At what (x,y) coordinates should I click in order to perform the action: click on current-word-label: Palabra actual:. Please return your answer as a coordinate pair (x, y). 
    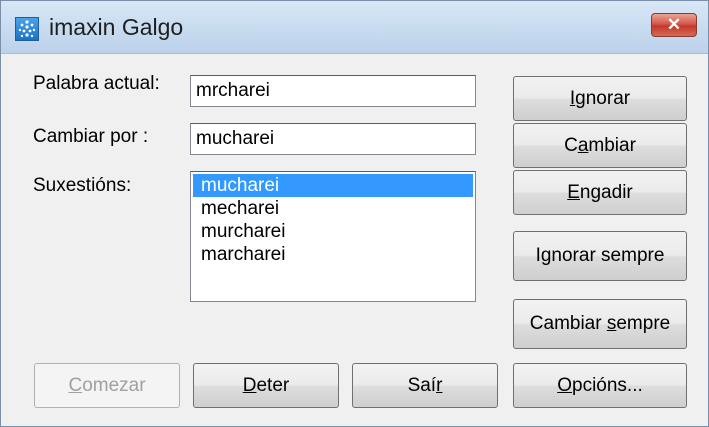
    Looking at the image, I should click on (96, 83).